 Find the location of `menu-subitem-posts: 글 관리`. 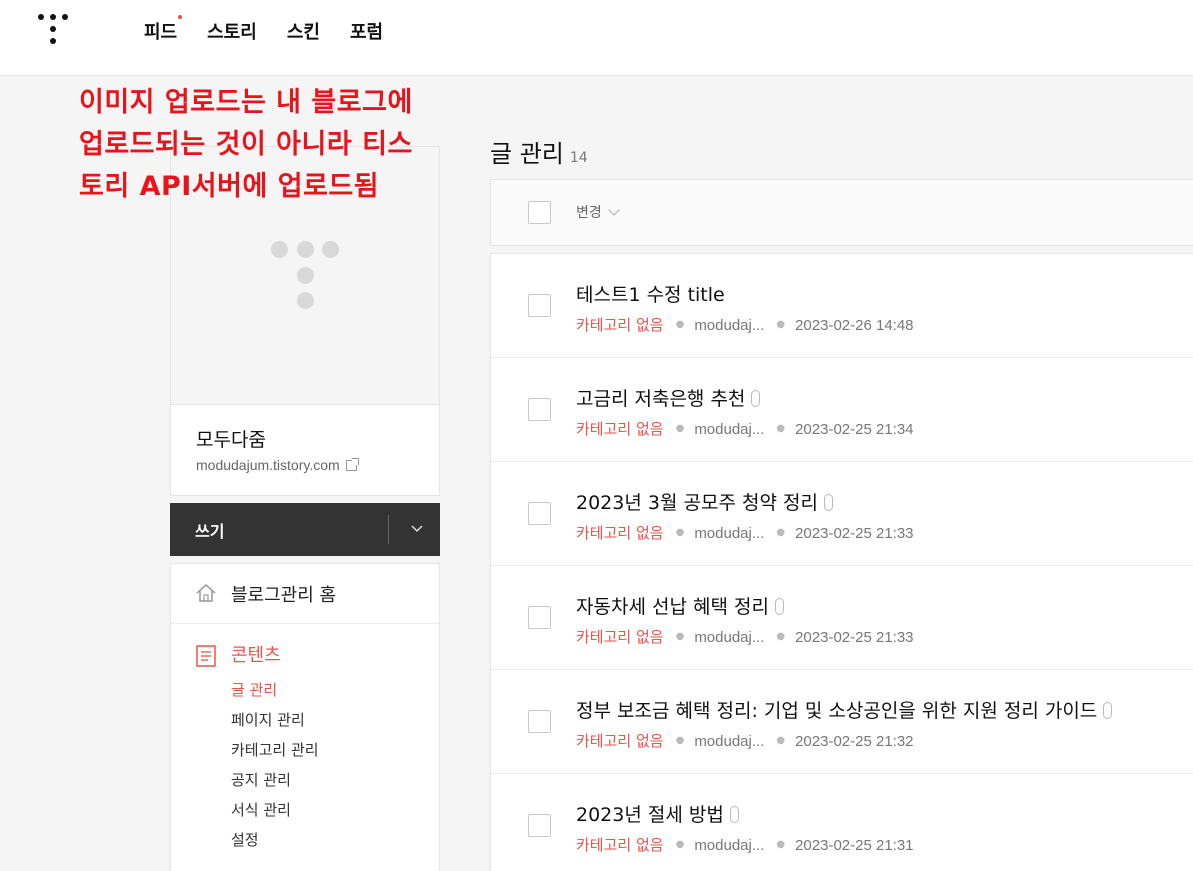

menu-subitem-posts: 글 관리 is located at coordinates (254, 689).